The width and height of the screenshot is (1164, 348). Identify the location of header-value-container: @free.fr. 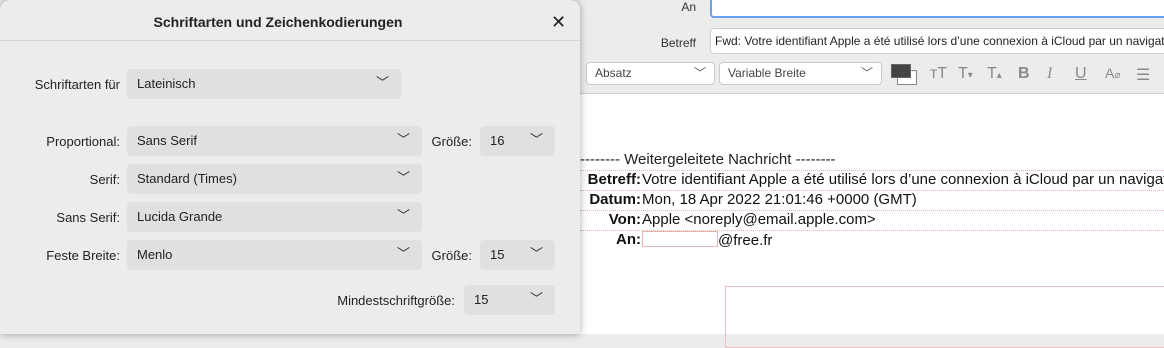
(707, 240).